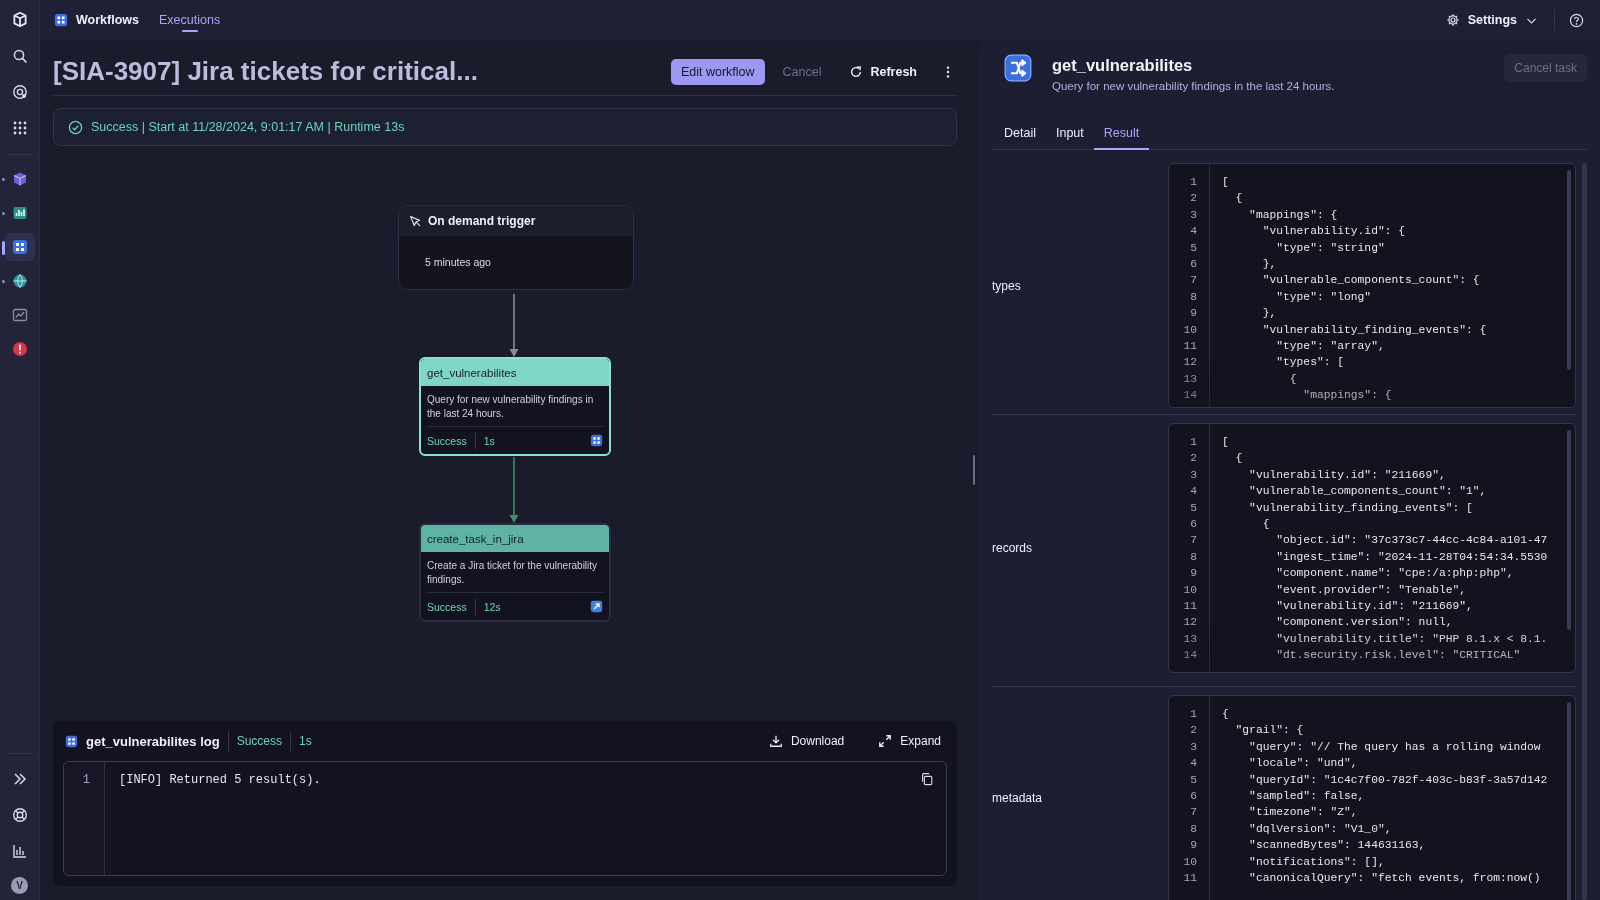  What do you see at coordinates (1007, 285) in the screenshot?
I see `field-label: types` at bounding box center [1007, 285].